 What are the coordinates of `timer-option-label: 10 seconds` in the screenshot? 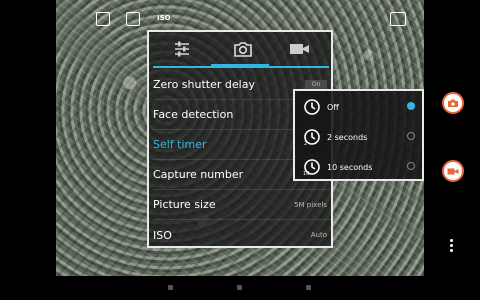 It's located at (350, 167).